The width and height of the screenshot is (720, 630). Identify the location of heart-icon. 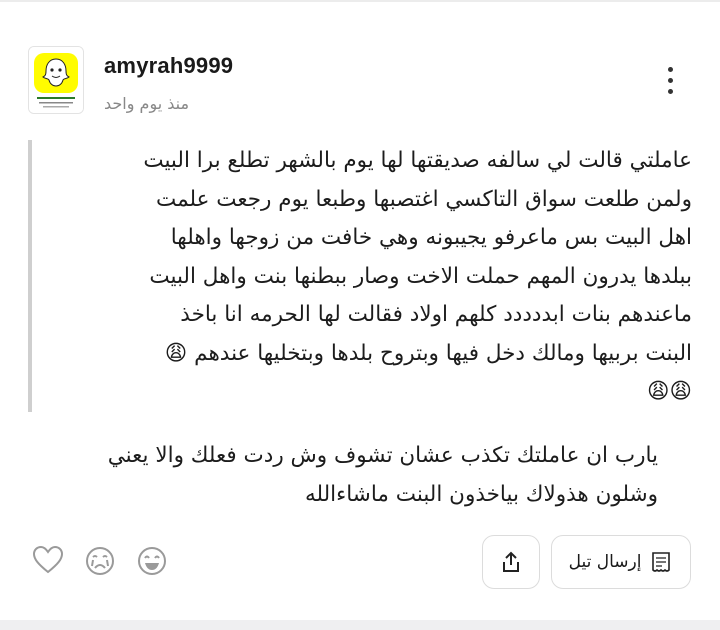
(48, 559).